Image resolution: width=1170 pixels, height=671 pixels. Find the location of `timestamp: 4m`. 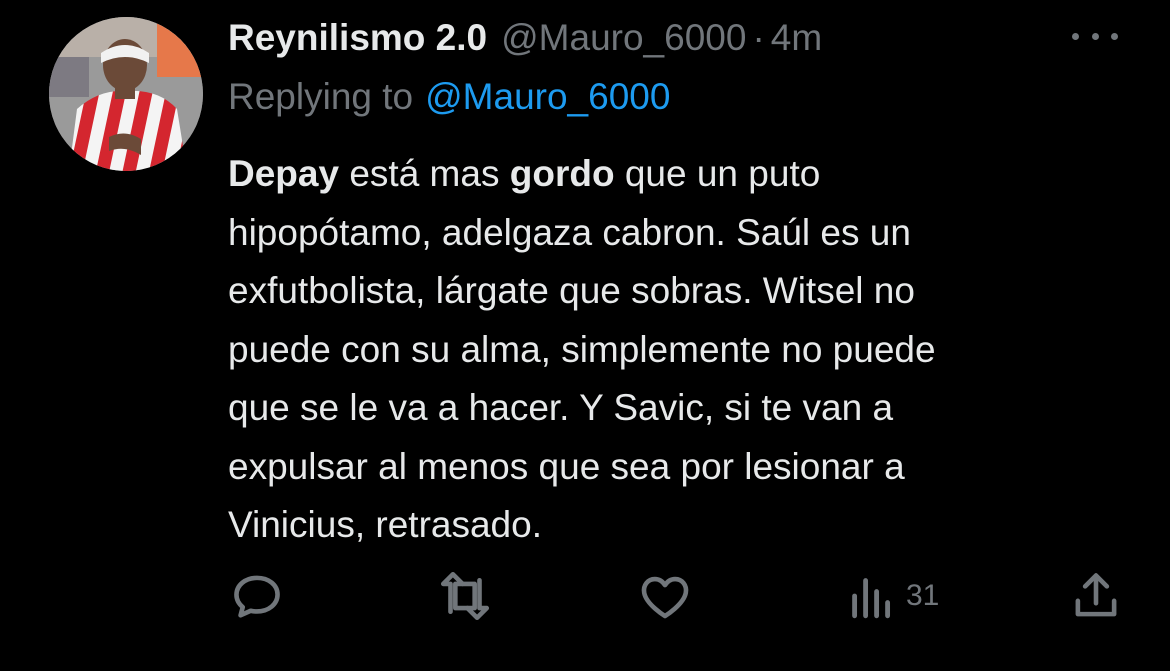

timestamp: 4m is located at coordinates (796, 38).